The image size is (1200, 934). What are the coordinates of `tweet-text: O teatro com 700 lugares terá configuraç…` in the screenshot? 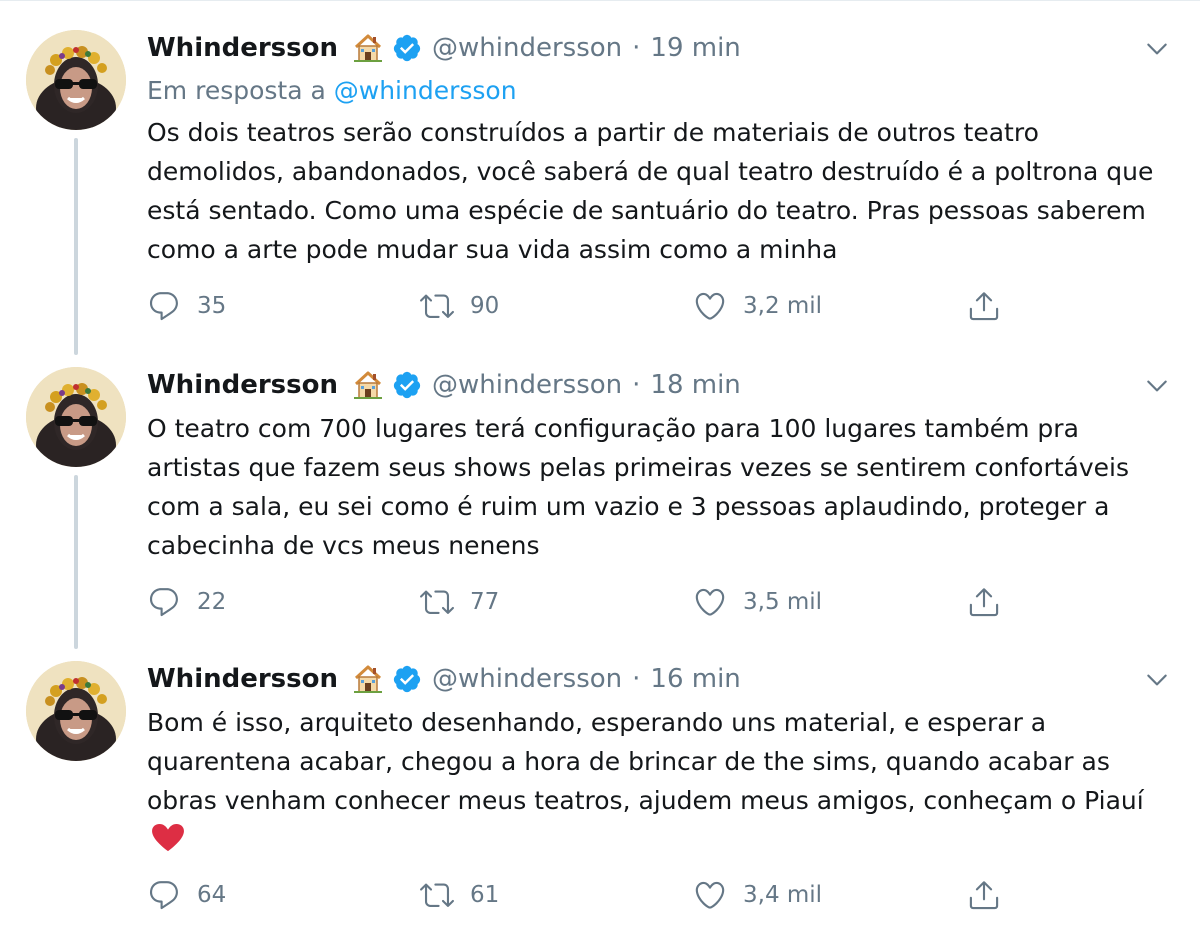 It's located at (638, 487).